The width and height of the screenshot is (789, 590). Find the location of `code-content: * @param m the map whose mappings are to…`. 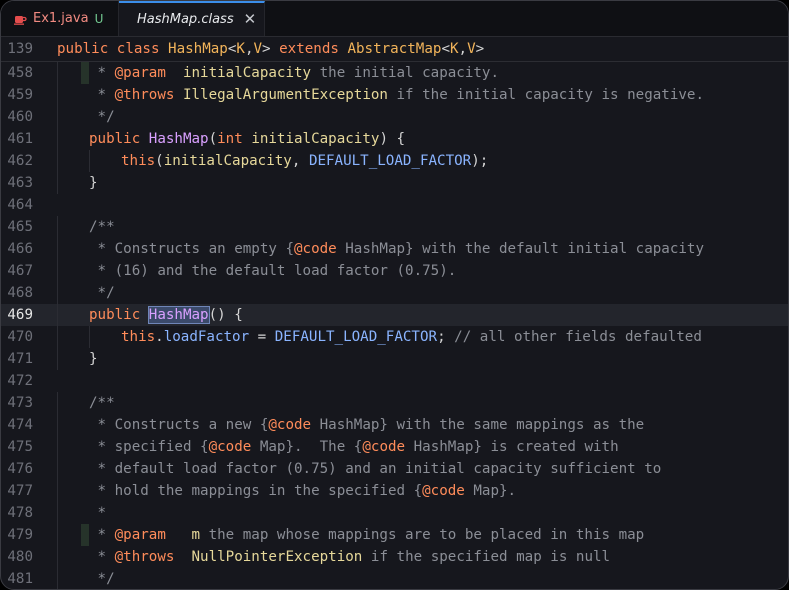

code-content: * @param m the map whose mappings are to… is located at coordinates (422, 535).